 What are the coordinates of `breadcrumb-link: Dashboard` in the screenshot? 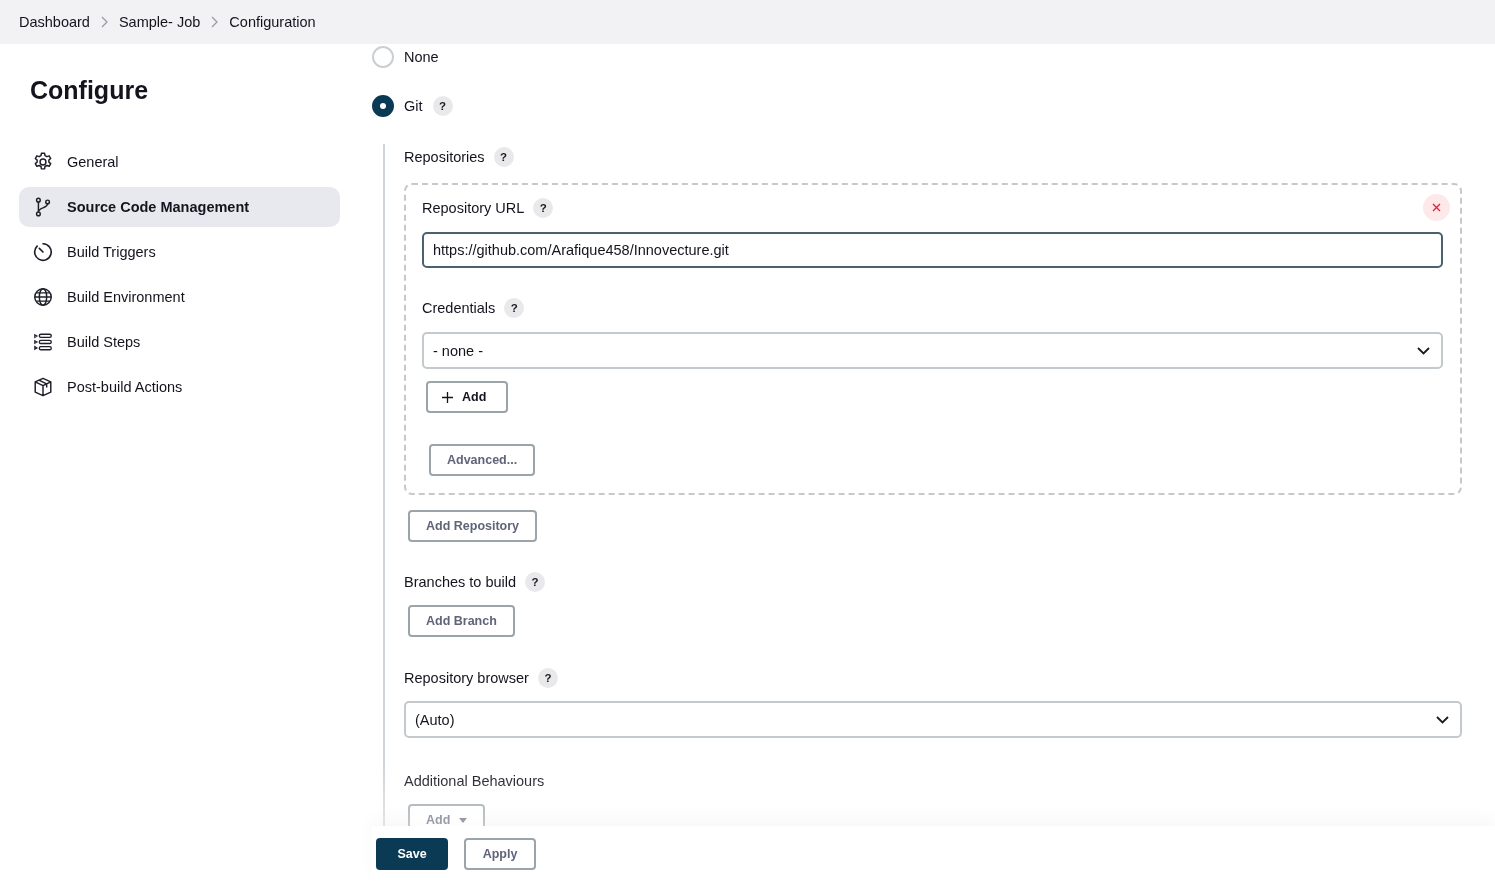 It's located at (54, 22).